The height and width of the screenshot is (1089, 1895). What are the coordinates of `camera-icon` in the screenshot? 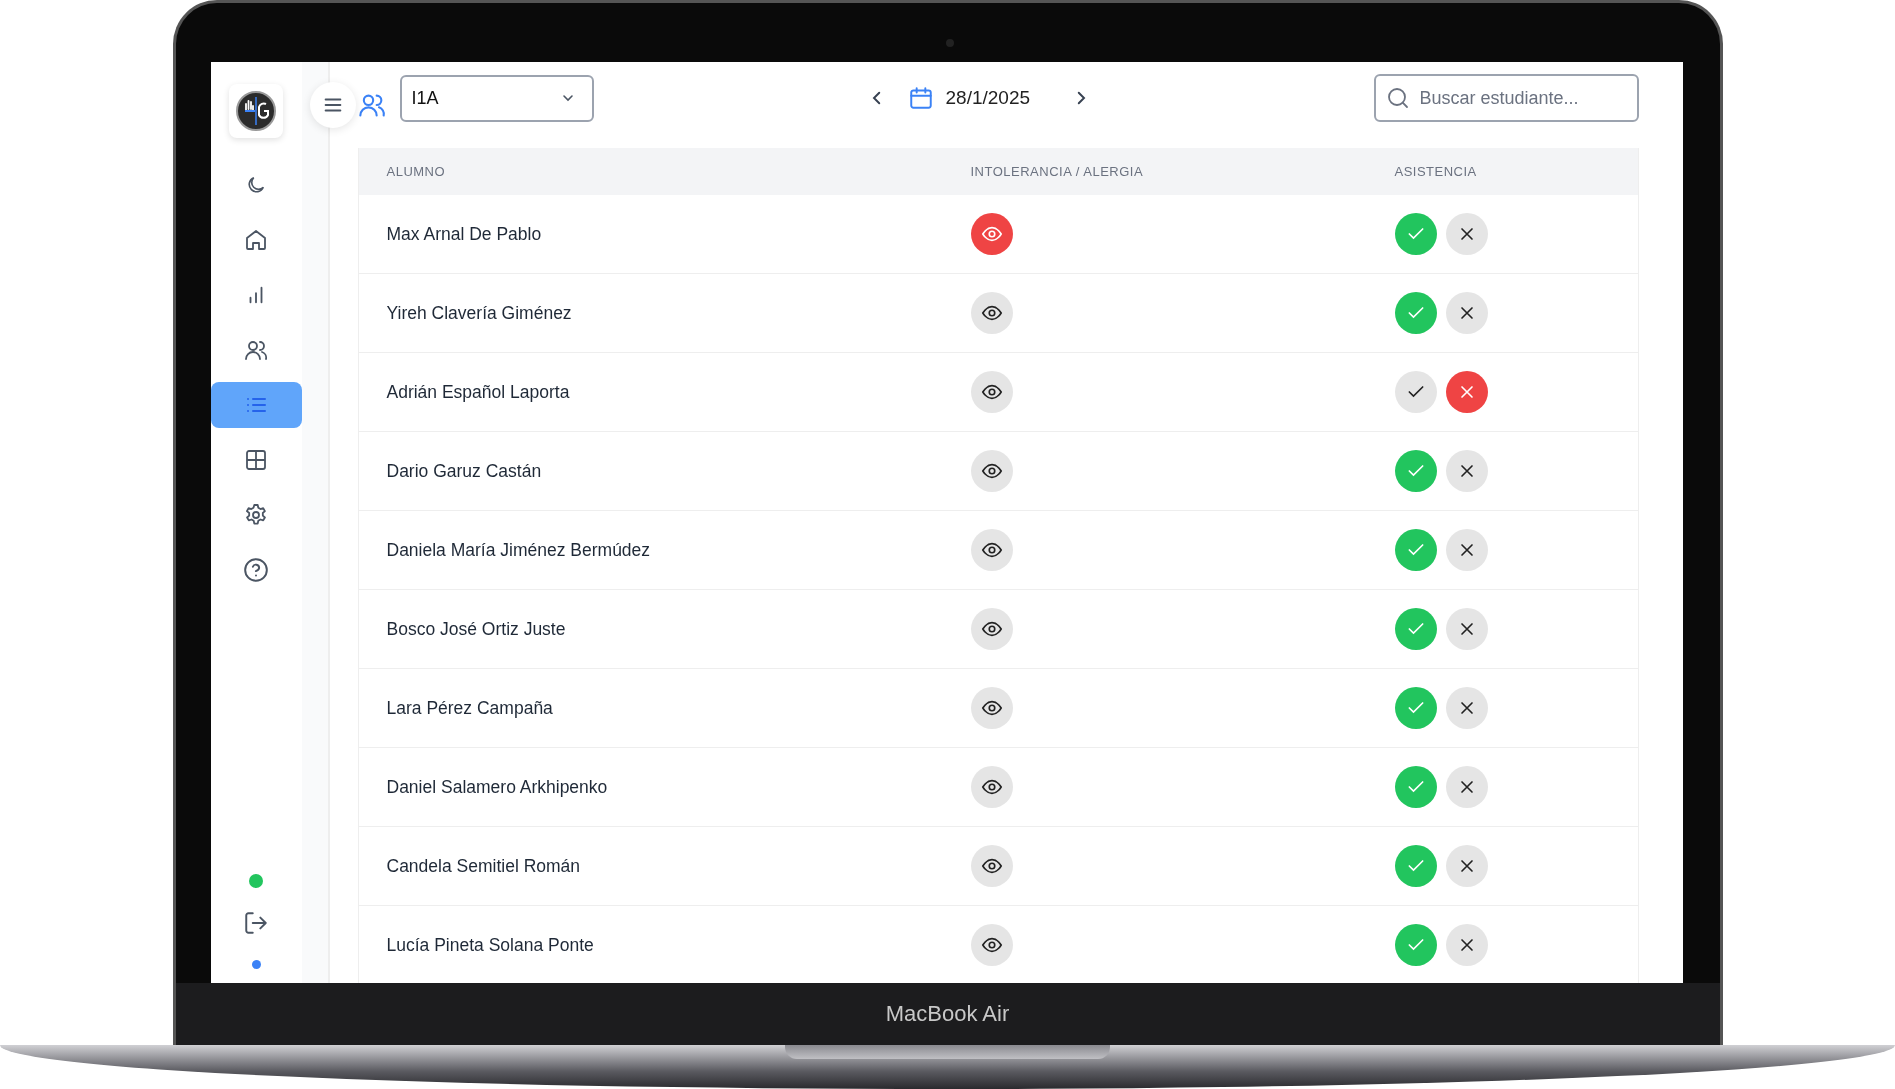 It's located at (949, 43).